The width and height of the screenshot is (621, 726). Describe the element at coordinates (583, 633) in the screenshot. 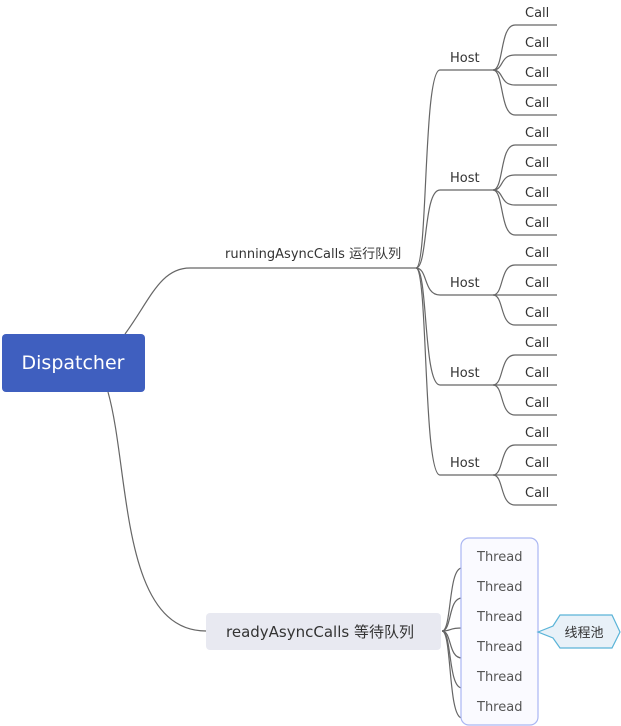

I see `thread-pool-callout-label: 线程池` at that location.